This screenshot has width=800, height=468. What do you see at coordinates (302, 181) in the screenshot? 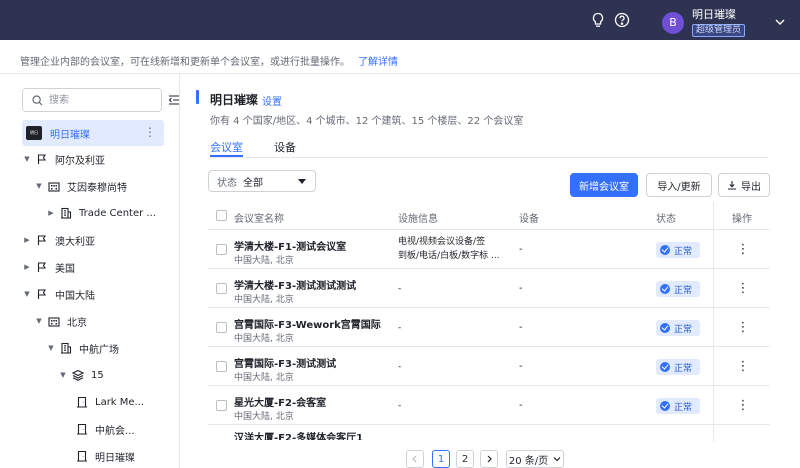
I see `caret-down-icon` at bounding box center [302, 181].